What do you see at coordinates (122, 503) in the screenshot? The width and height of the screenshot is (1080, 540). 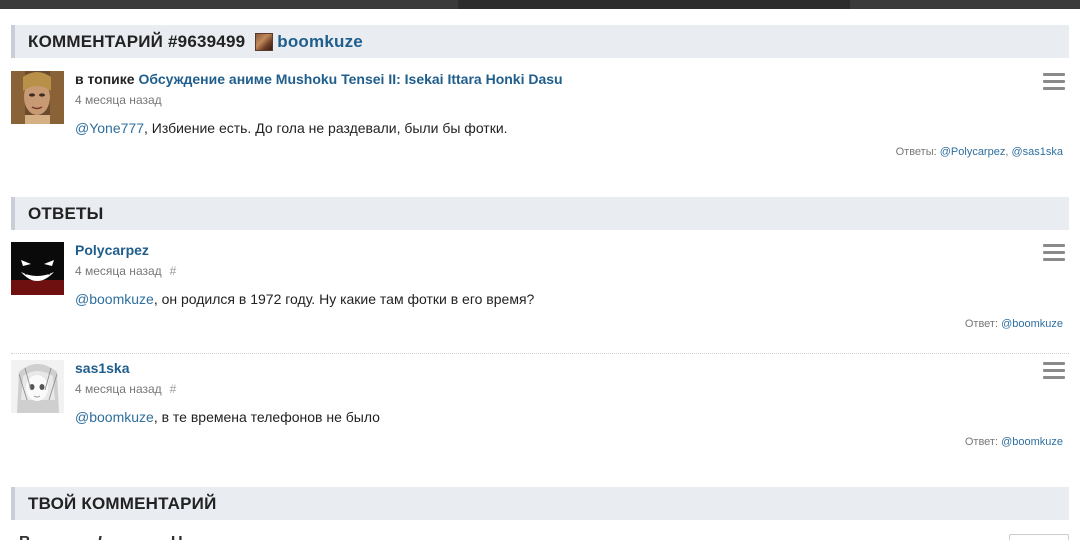 I see `your-comment-title: ТВОЙ КОММЕНТАРИЙ` at bounding box center [122, 503].